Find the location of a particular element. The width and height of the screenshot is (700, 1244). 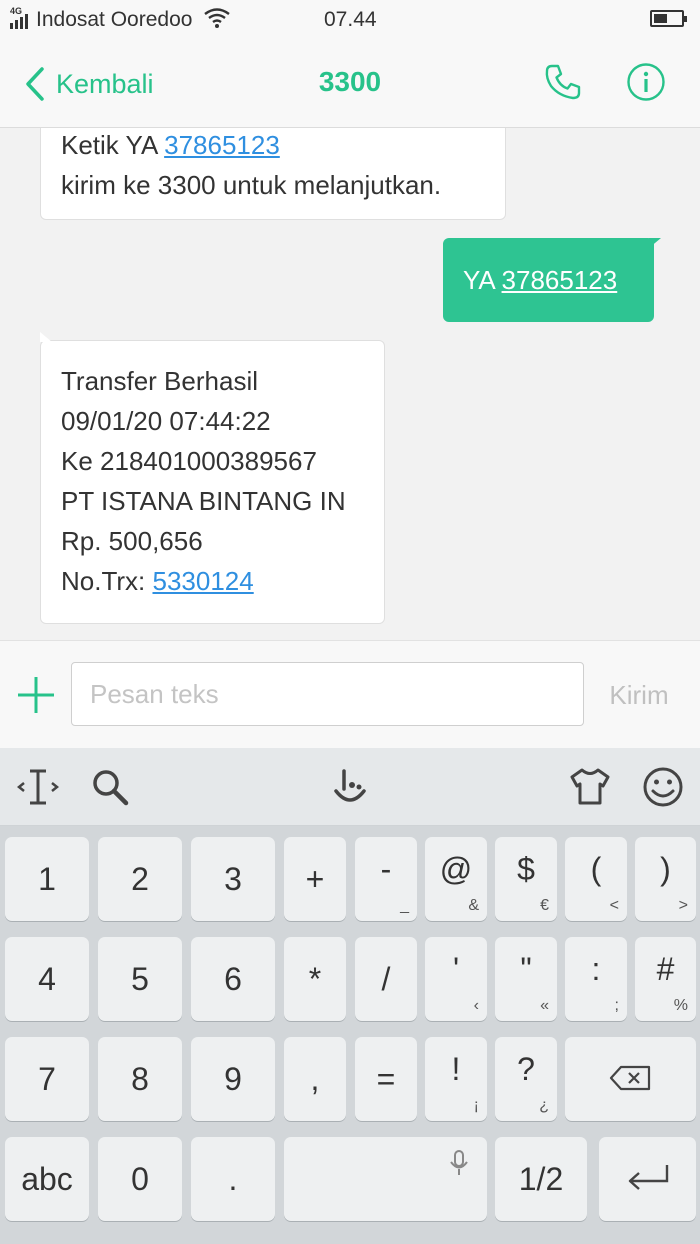

signal-icon: 4G is located at coordinates (19, 17).